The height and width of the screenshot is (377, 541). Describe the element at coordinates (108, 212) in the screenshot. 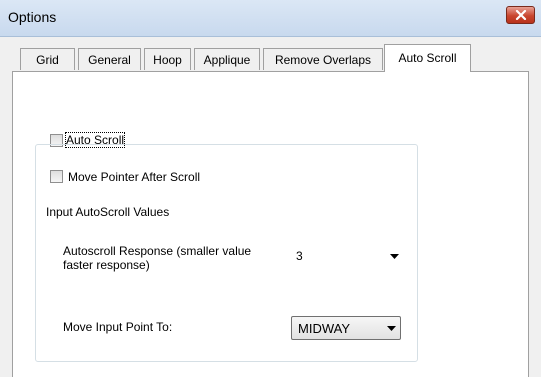

I see `group-title: Input AutoScroll Values` at that location.